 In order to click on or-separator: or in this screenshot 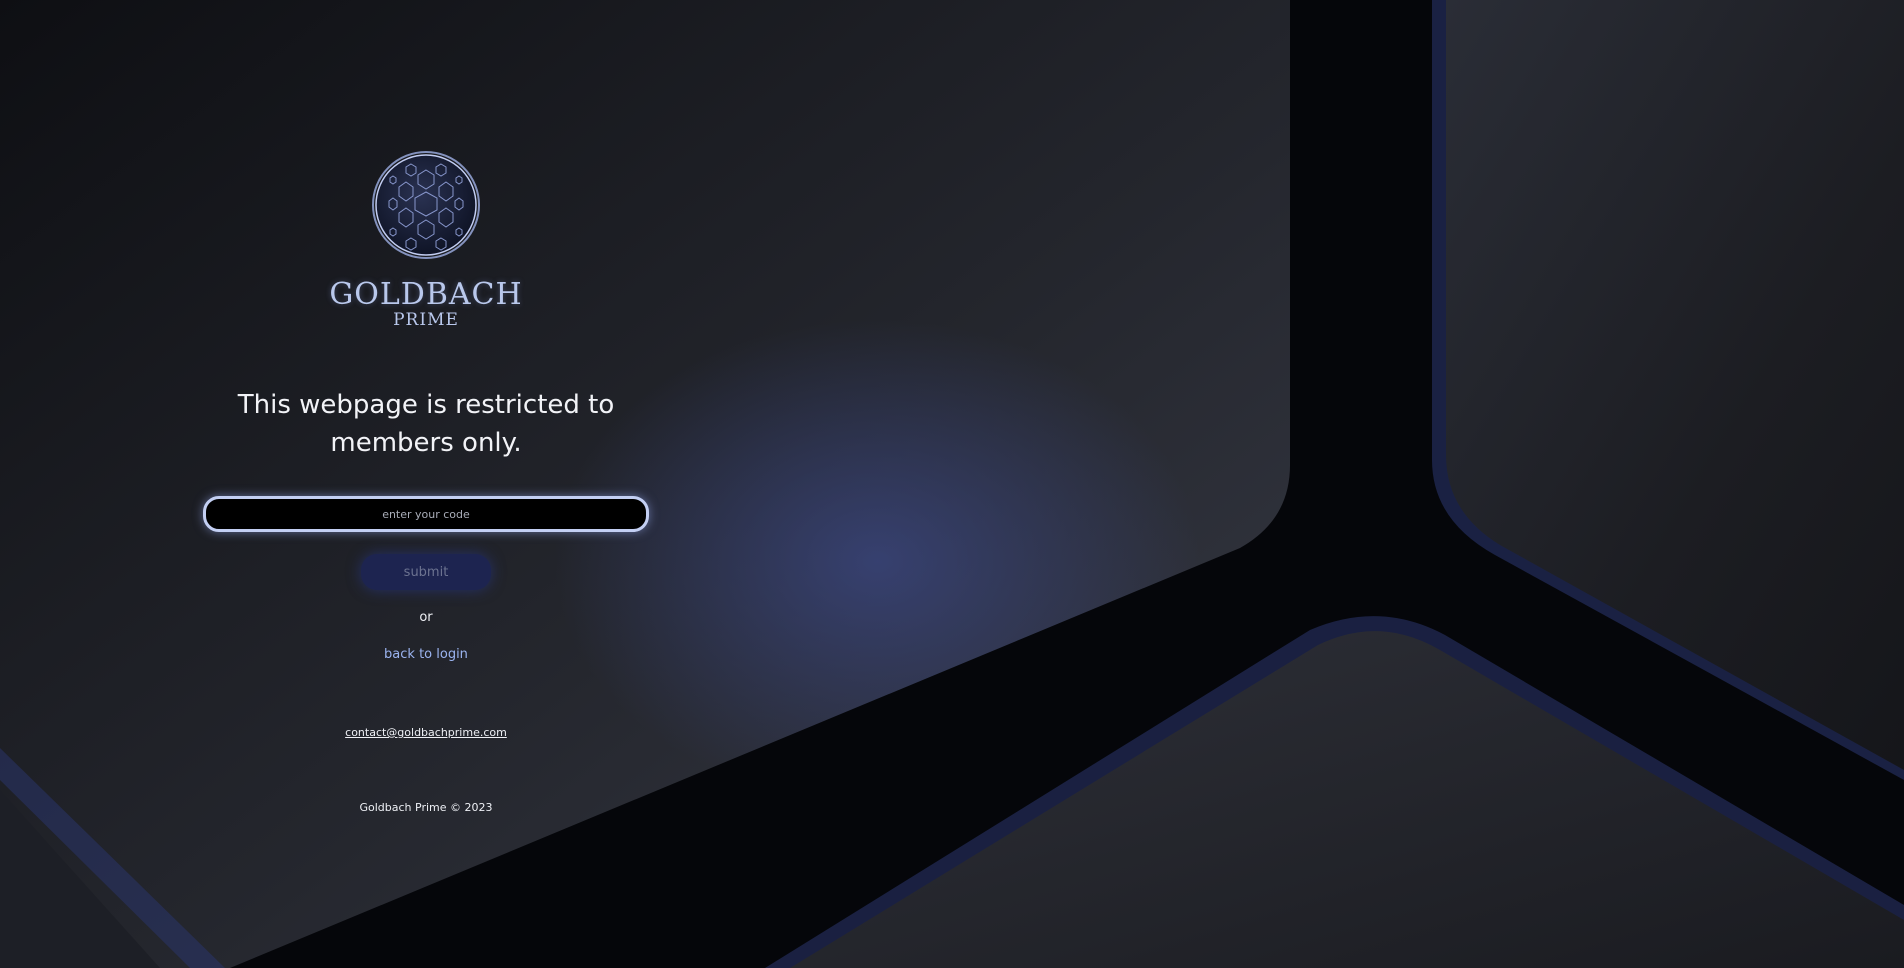, I will do `click(426, 617)`.